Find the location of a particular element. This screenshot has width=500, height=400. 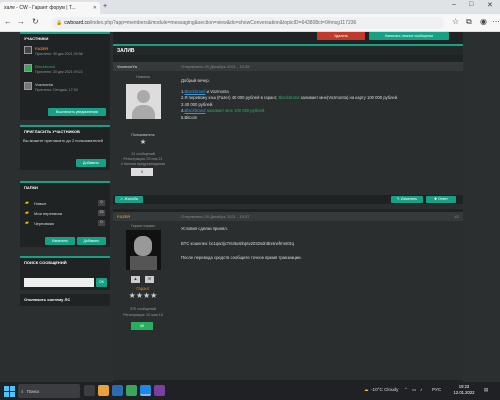

user-title: Гарант сервис is located at coordinates (143, 226).